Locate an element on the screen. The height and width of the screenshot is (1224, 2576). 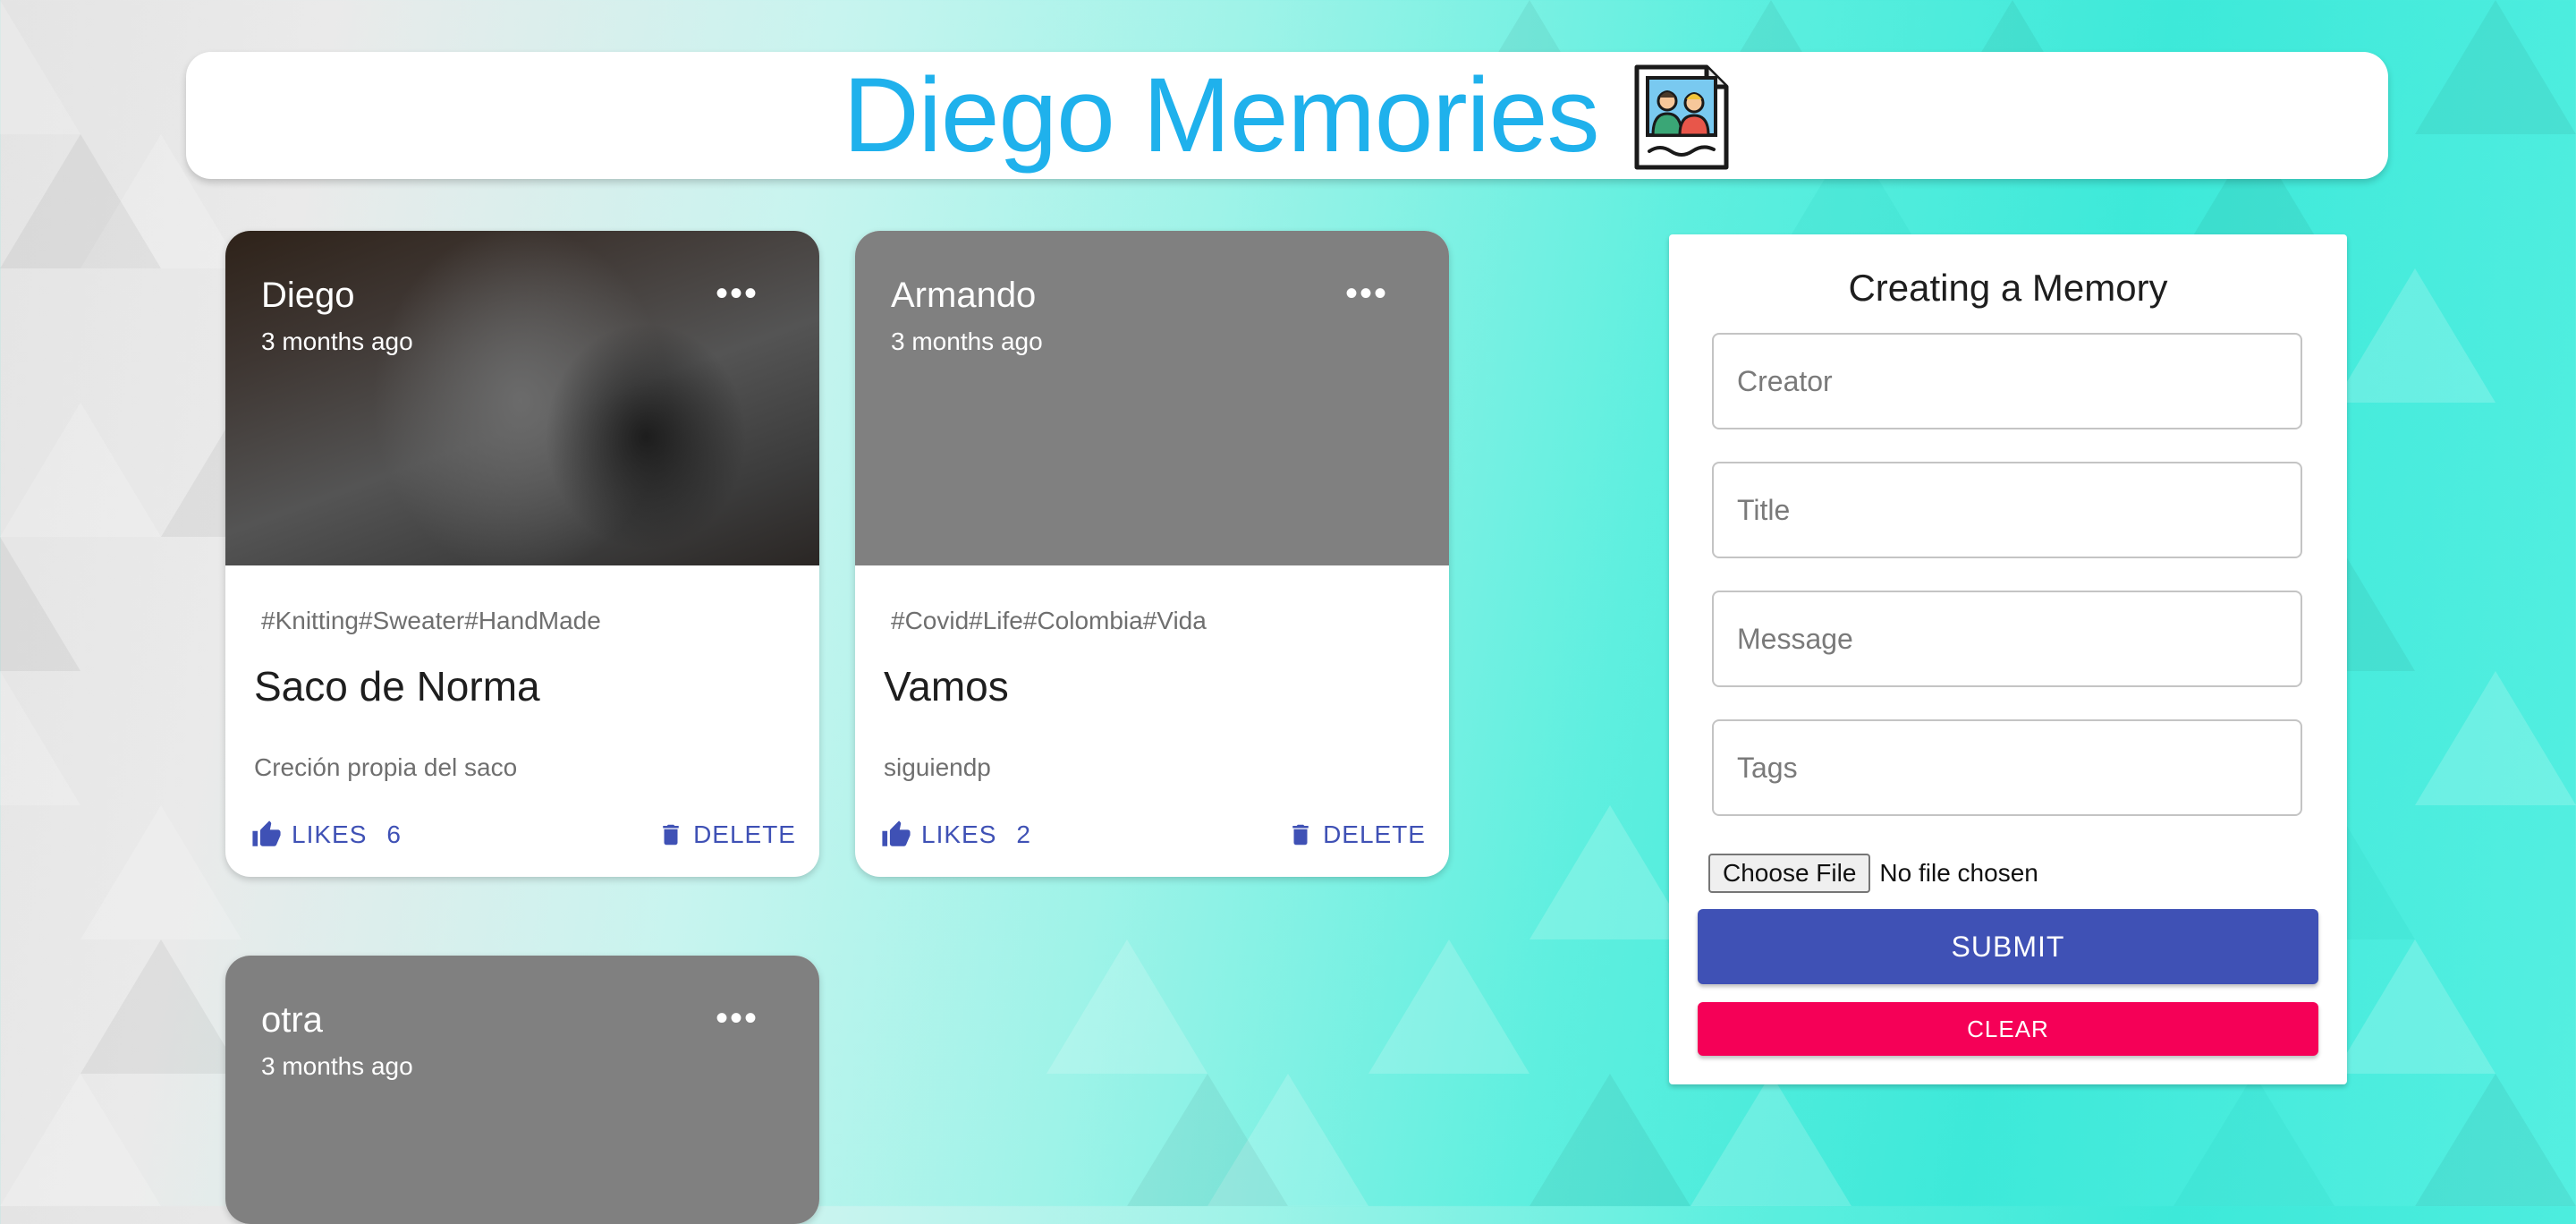
post-image: otra 3 months ago ••• is located at coordinates (522, 1090).